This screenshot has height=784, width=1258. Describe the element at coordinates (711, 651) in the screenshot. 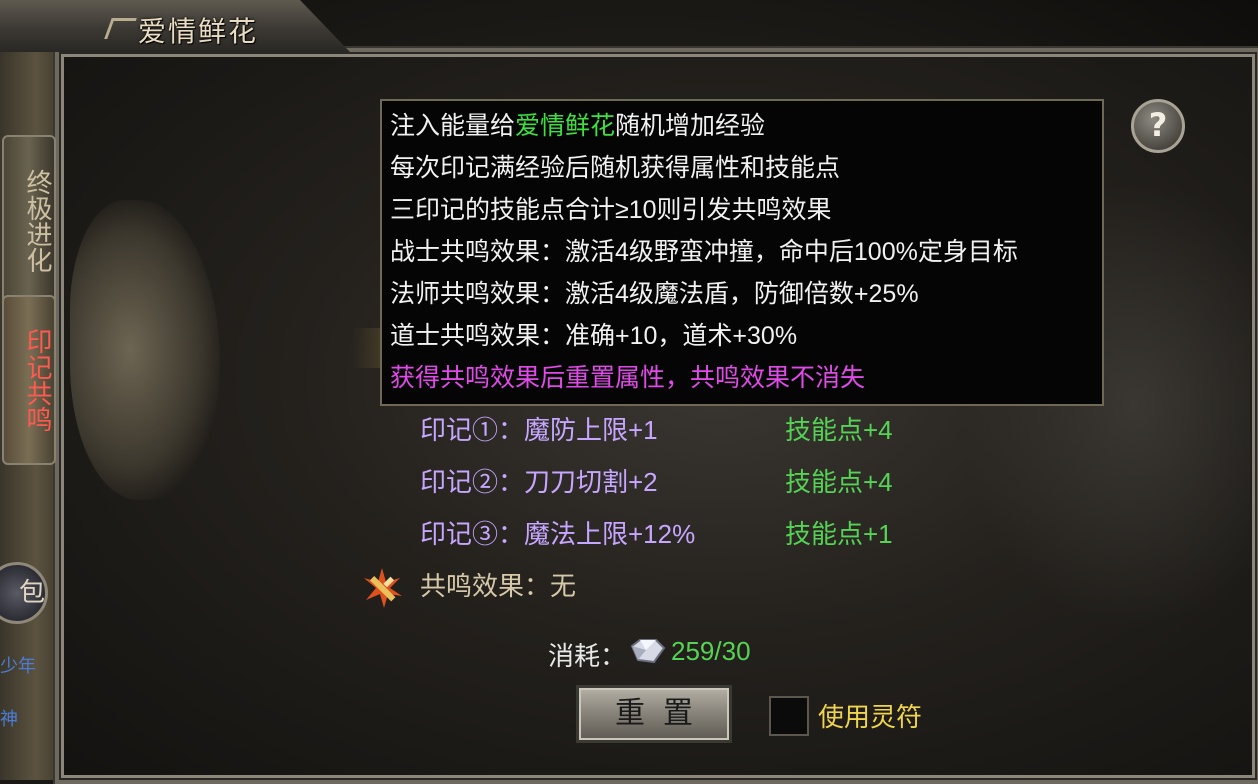

I see `cost-value: 259/30` at that location.